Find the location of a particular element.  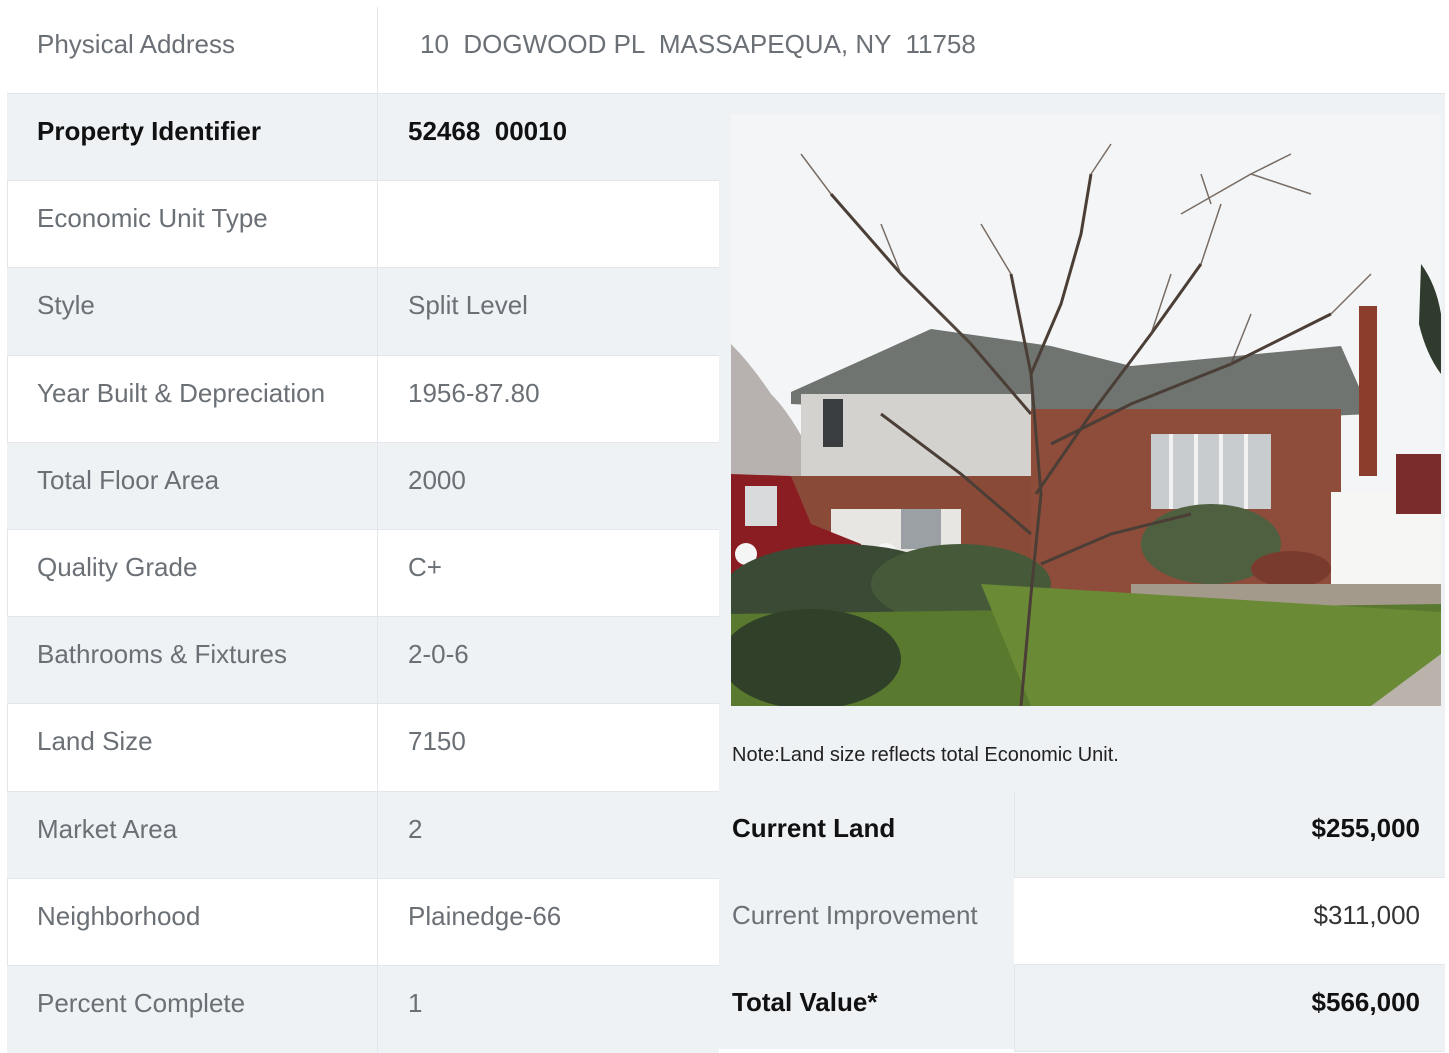

row-land-size: Land Size 7150 is located at coordinates (363, 748).